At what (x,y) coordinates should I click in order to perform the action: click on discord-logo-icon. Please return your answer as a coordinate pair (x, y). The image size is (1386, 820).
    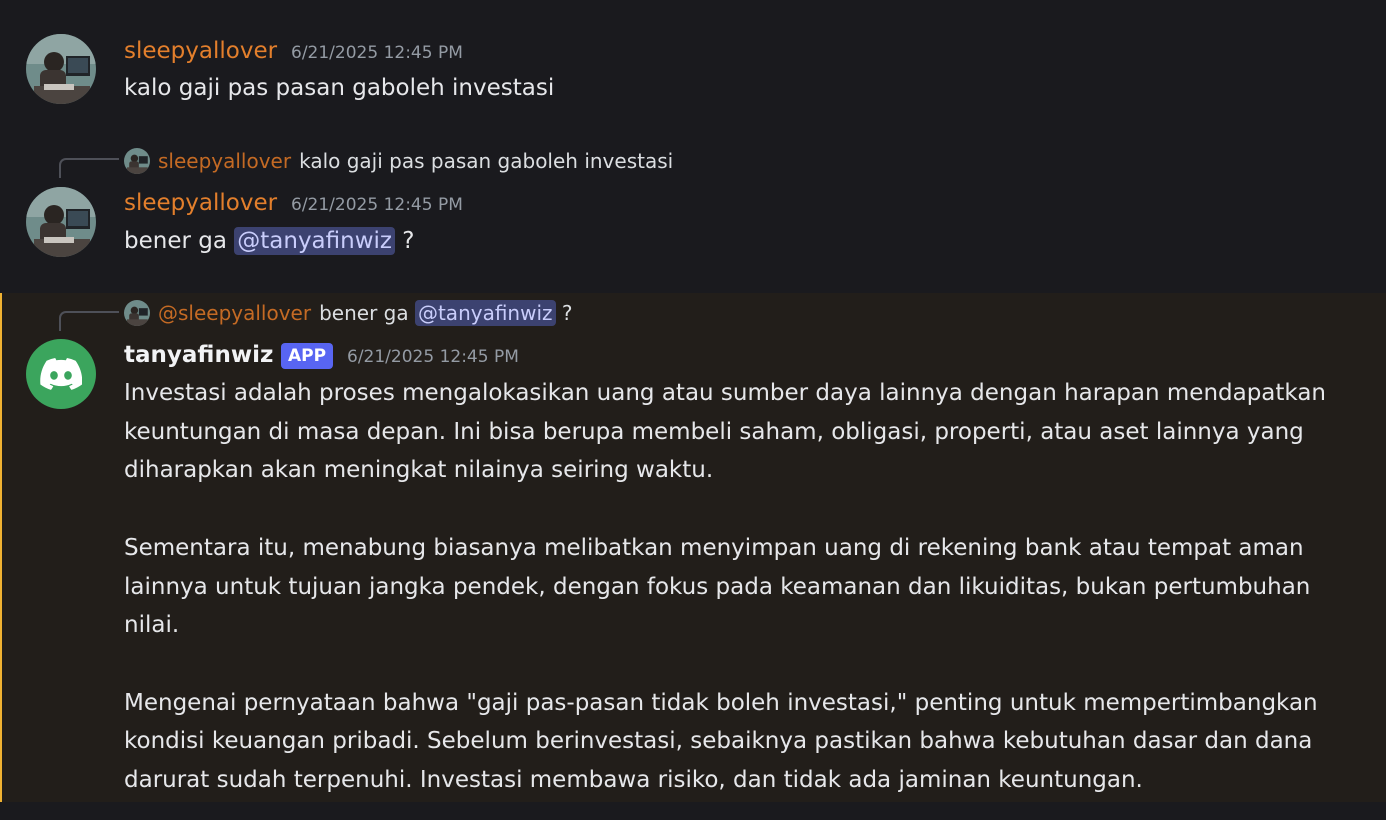
    Looking at the image, I should click on (61, 374).